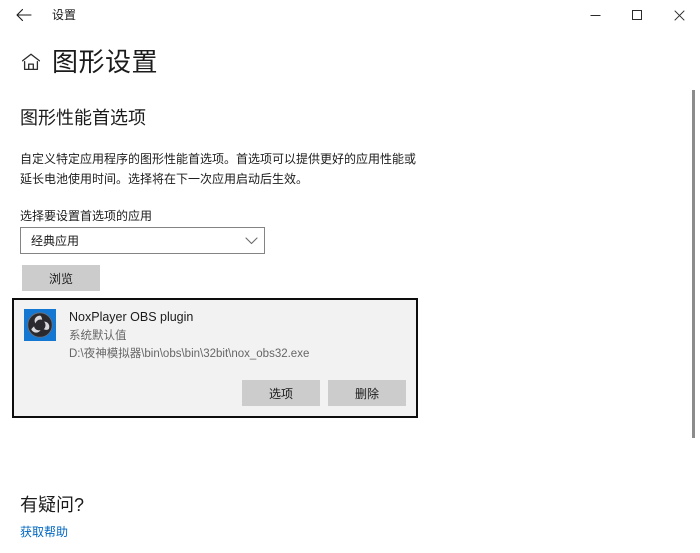  Describe the element at coordinates (693, 264) in the screenshot. I see `scrollbar-thumb` at that location.